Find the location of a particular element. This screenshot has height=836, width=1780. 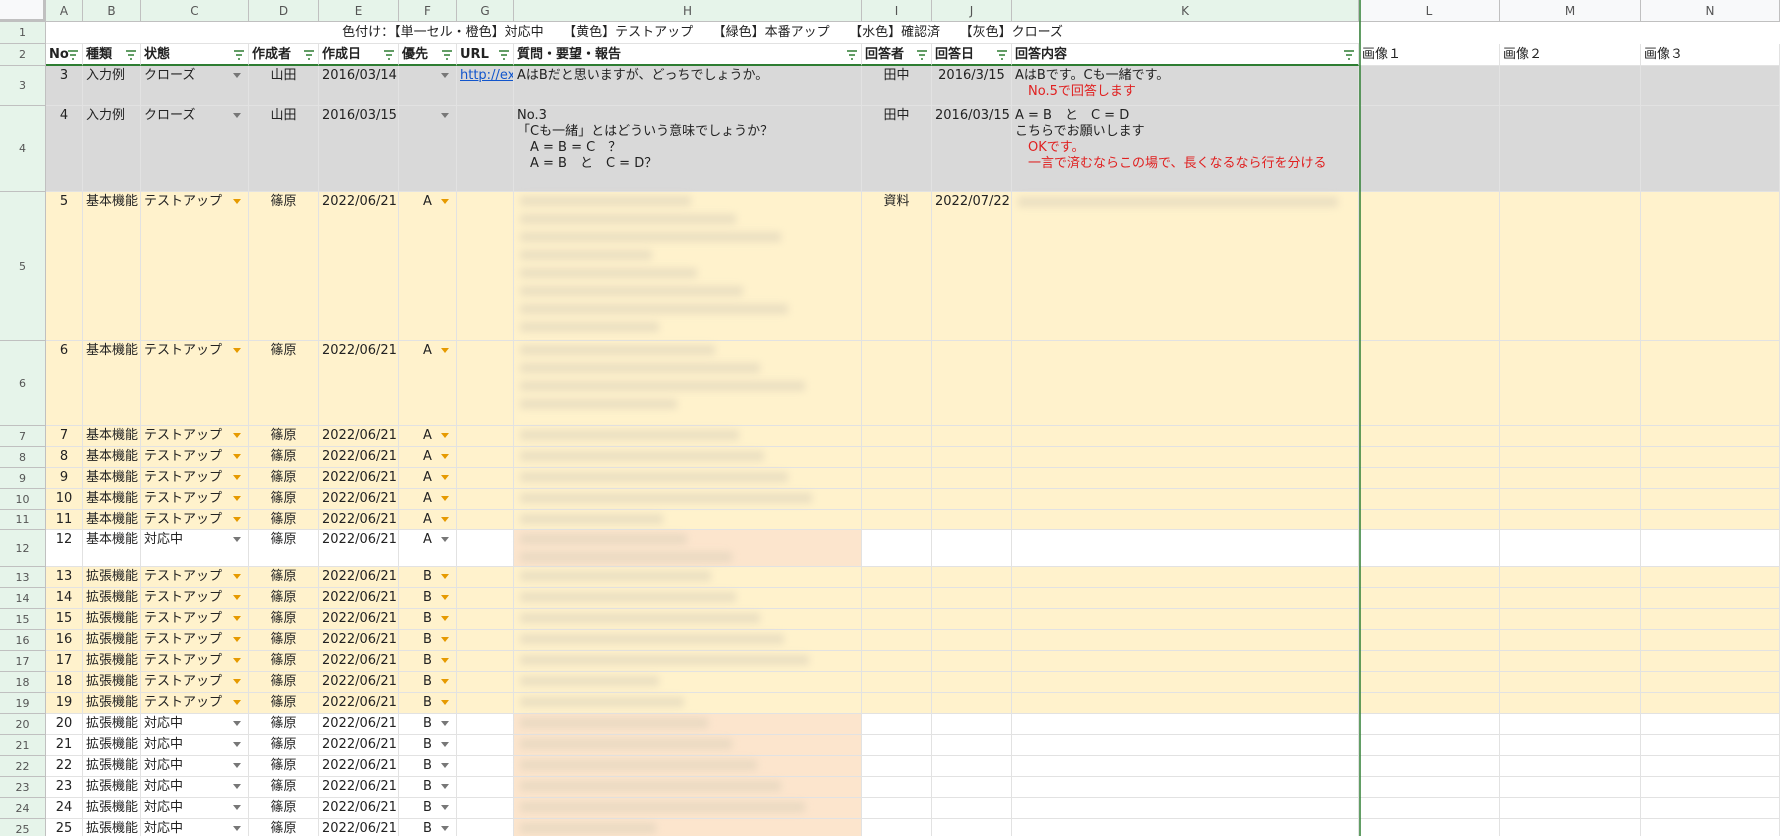

row-header-3: 3 is located at coordinates (23, 86).